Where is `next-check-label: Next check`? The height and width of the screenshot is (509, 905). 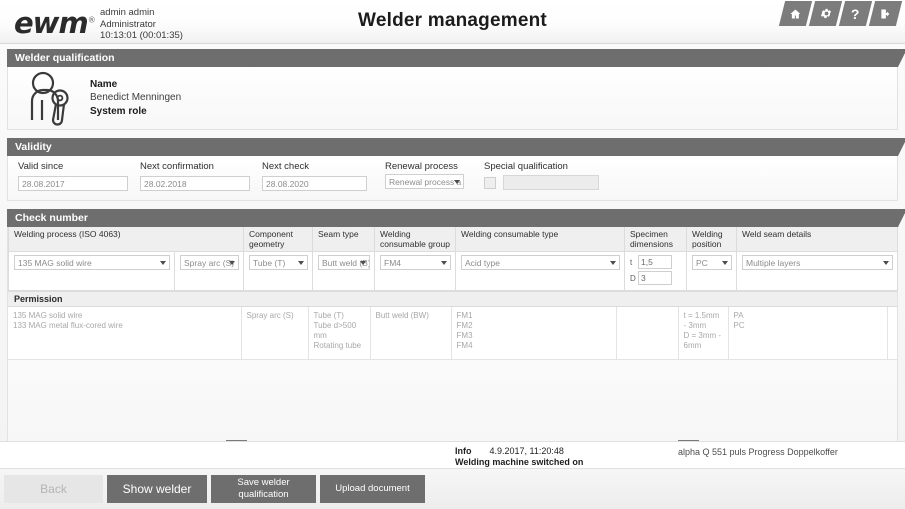 next-check-label: Next check is located at coordinates (285, 166).